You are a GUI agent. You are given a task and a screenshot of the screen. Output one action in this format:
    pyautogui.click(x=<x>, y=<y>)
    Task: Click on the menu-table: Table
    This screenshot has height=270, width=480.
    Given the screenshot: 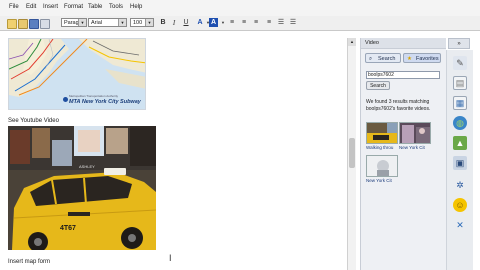 What is the action you would take?
    pyautogui.click(x=95, y=7)
    